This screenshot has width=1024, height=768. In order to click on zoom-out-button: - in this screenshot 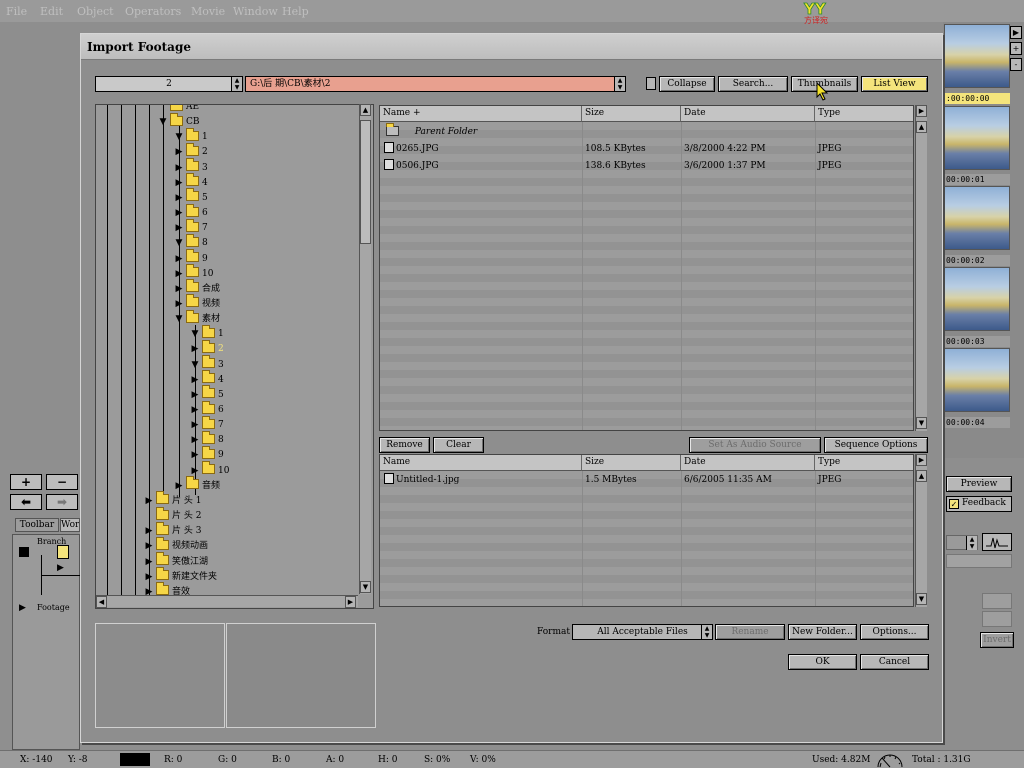, I will do `click(1016, 64)`.